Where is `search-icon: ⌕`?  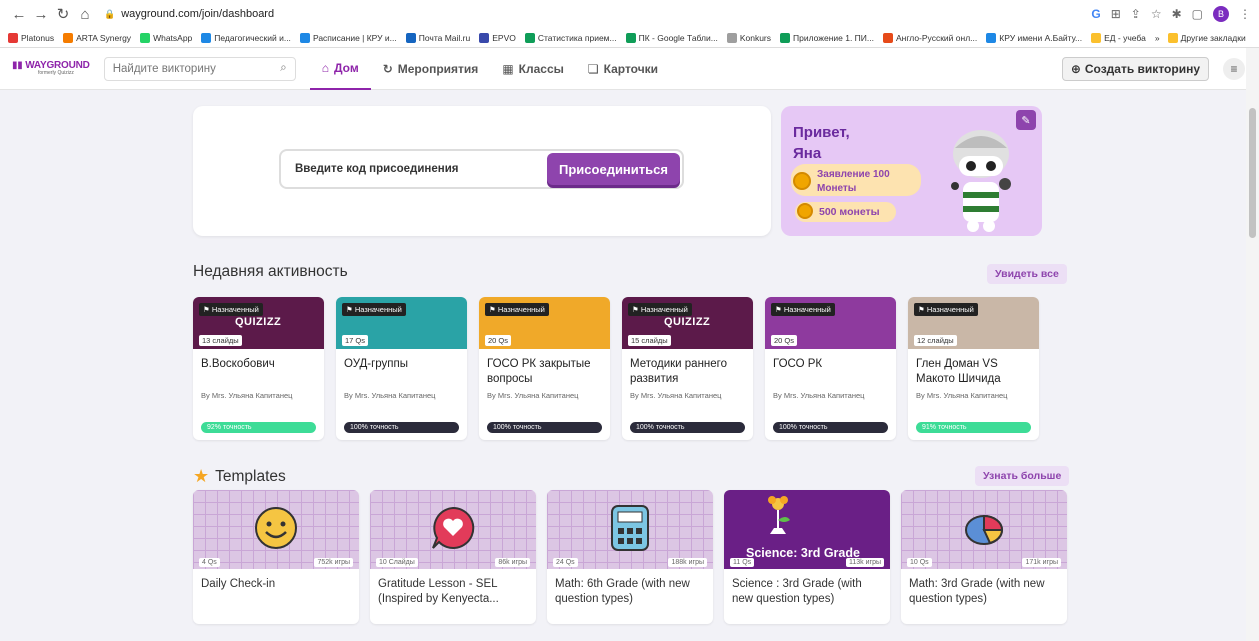 search-icon: ⌕ is located at coordinates (283, 68).